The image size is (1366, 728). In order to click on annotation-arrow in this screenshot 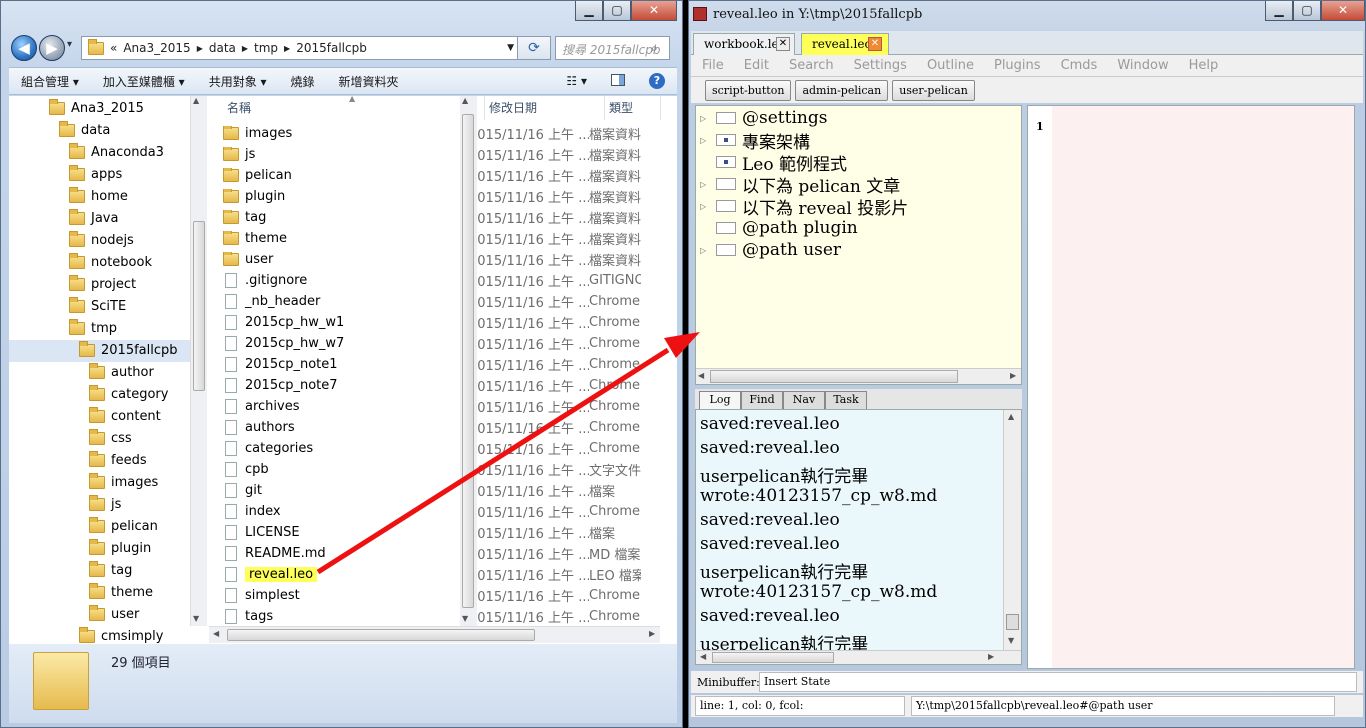, I will do `click(508, 453)`.